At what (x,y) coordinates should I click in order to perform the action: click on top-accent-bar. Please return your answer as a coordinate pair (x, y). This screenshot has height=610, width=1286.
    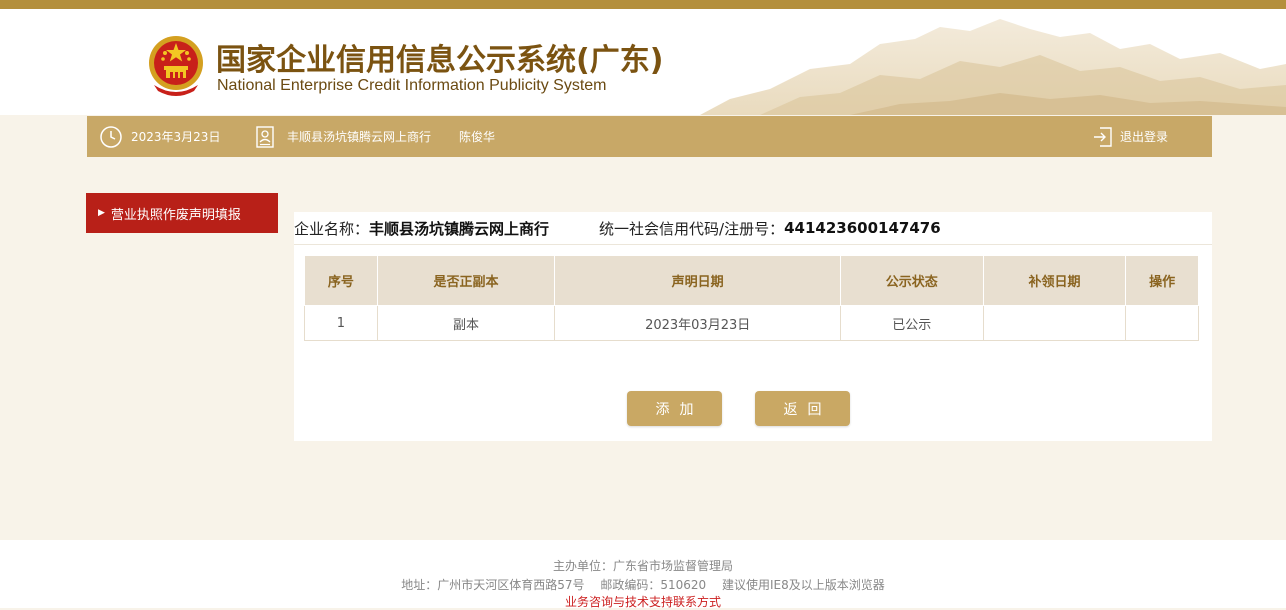
    Looking at the image, I should click on (643, 4).